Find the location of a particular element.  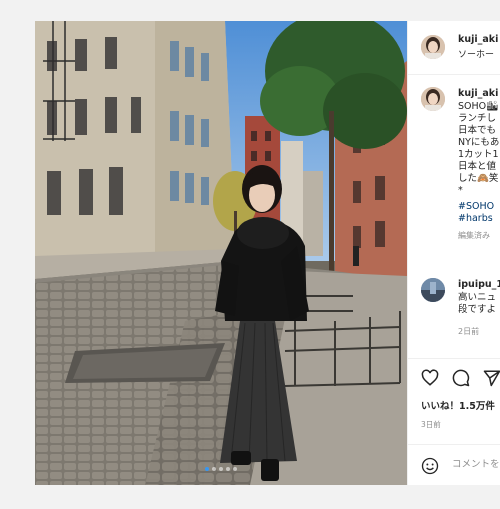

emoji-icon is located at coordinates (430, 466).